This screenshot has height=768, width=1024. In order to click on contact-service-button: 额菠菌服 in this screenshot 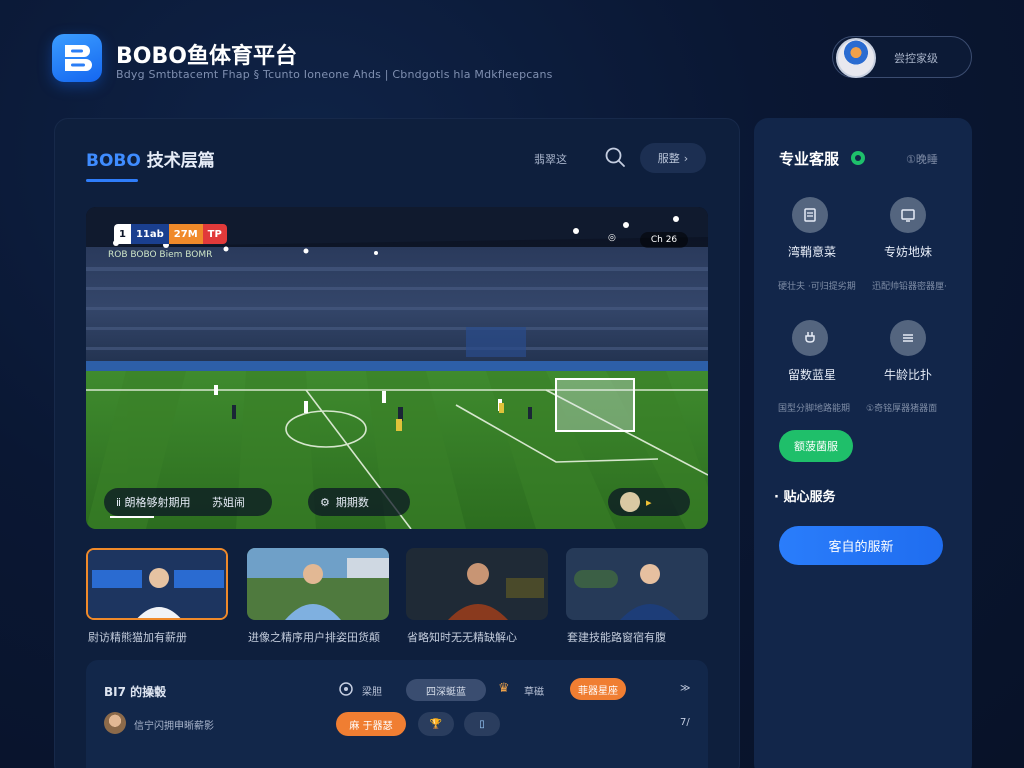, I will do `click(816, 446)`.